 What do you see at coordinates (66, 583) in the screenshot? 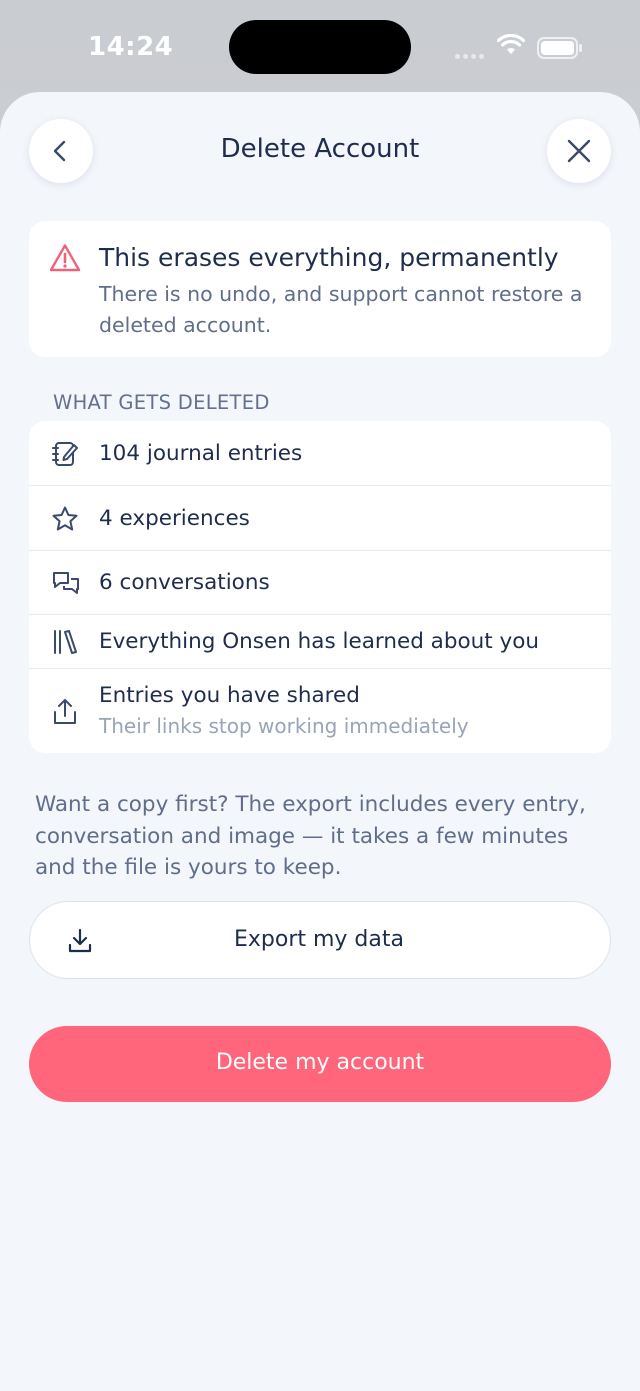
I see `chat-bubbles-icon` at bounding box center [66, 583].